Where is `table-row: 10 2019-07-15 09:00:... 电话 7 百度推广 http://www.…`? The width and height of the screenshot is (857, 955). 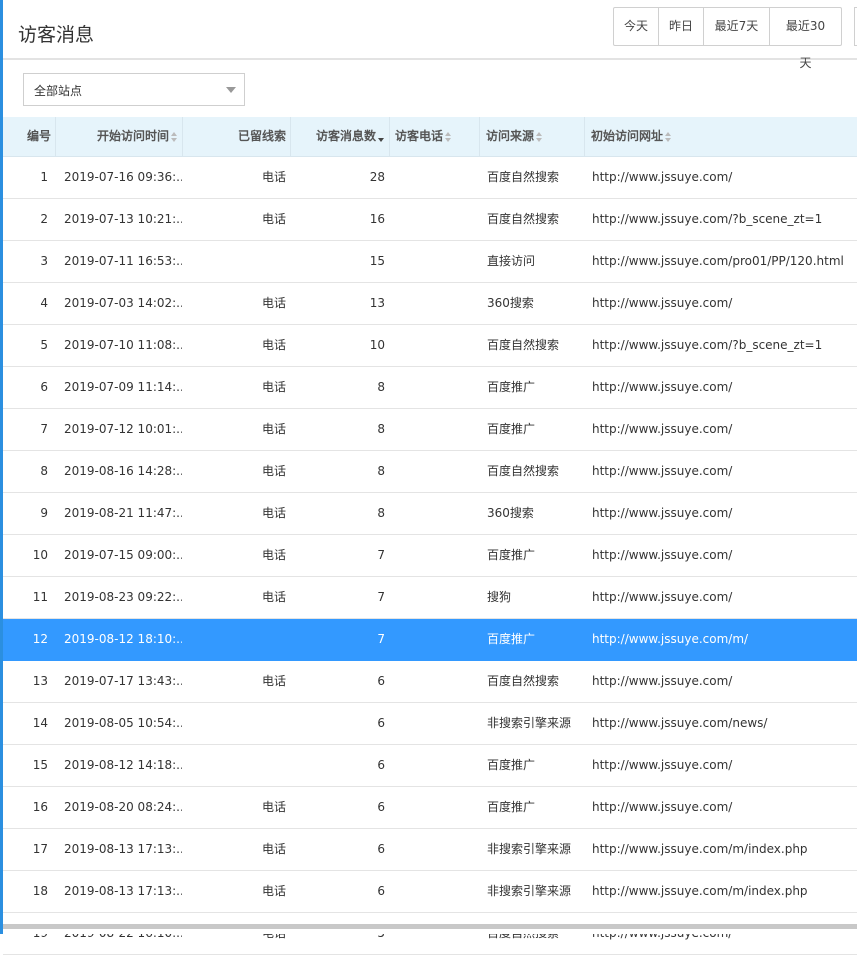
table-row: 10 2019-07-15 09:00:... 电话 7 百度推广 http://www.… is located at coordinates (430, 556).